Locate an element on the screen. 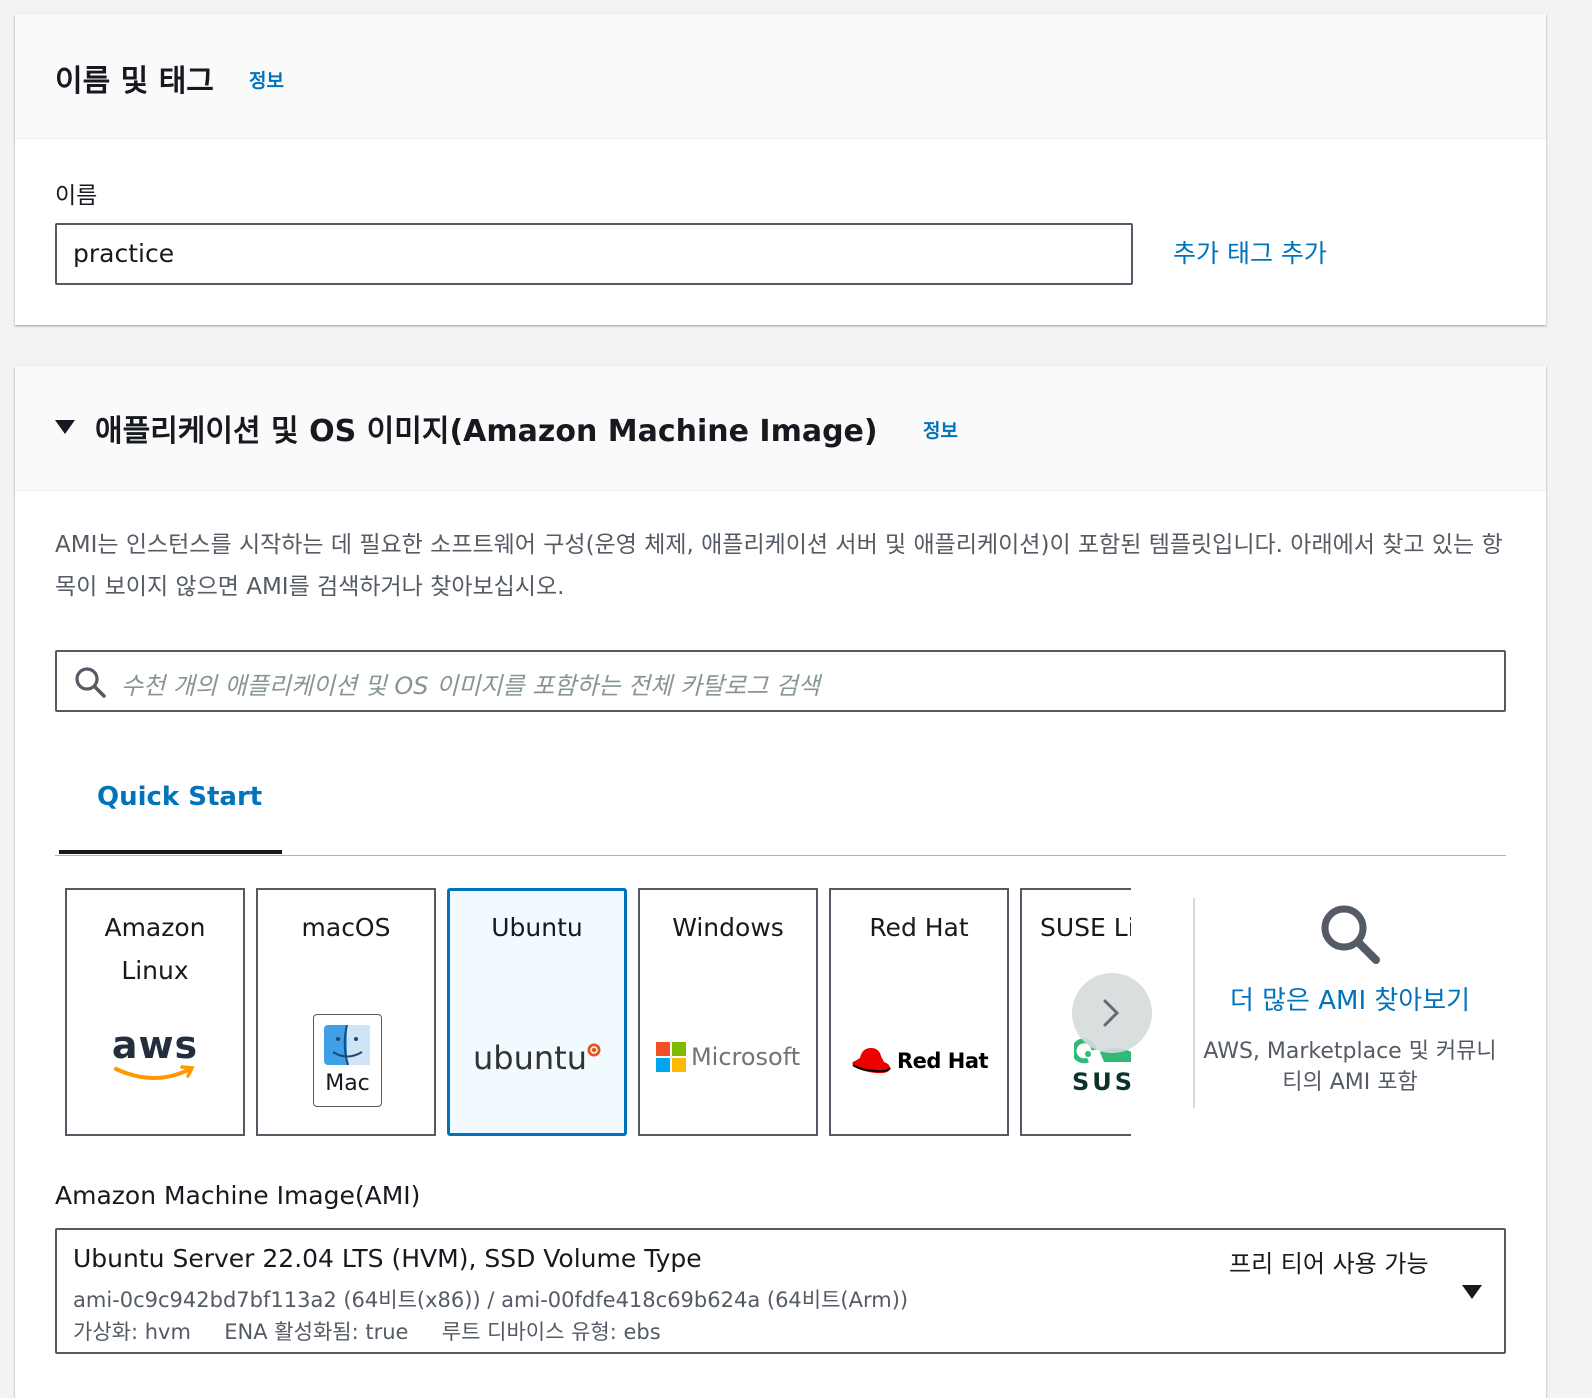 This screenshot has height=1398, width=1592. dropdown-caret-icon is located at coordinates (1472, 1292).